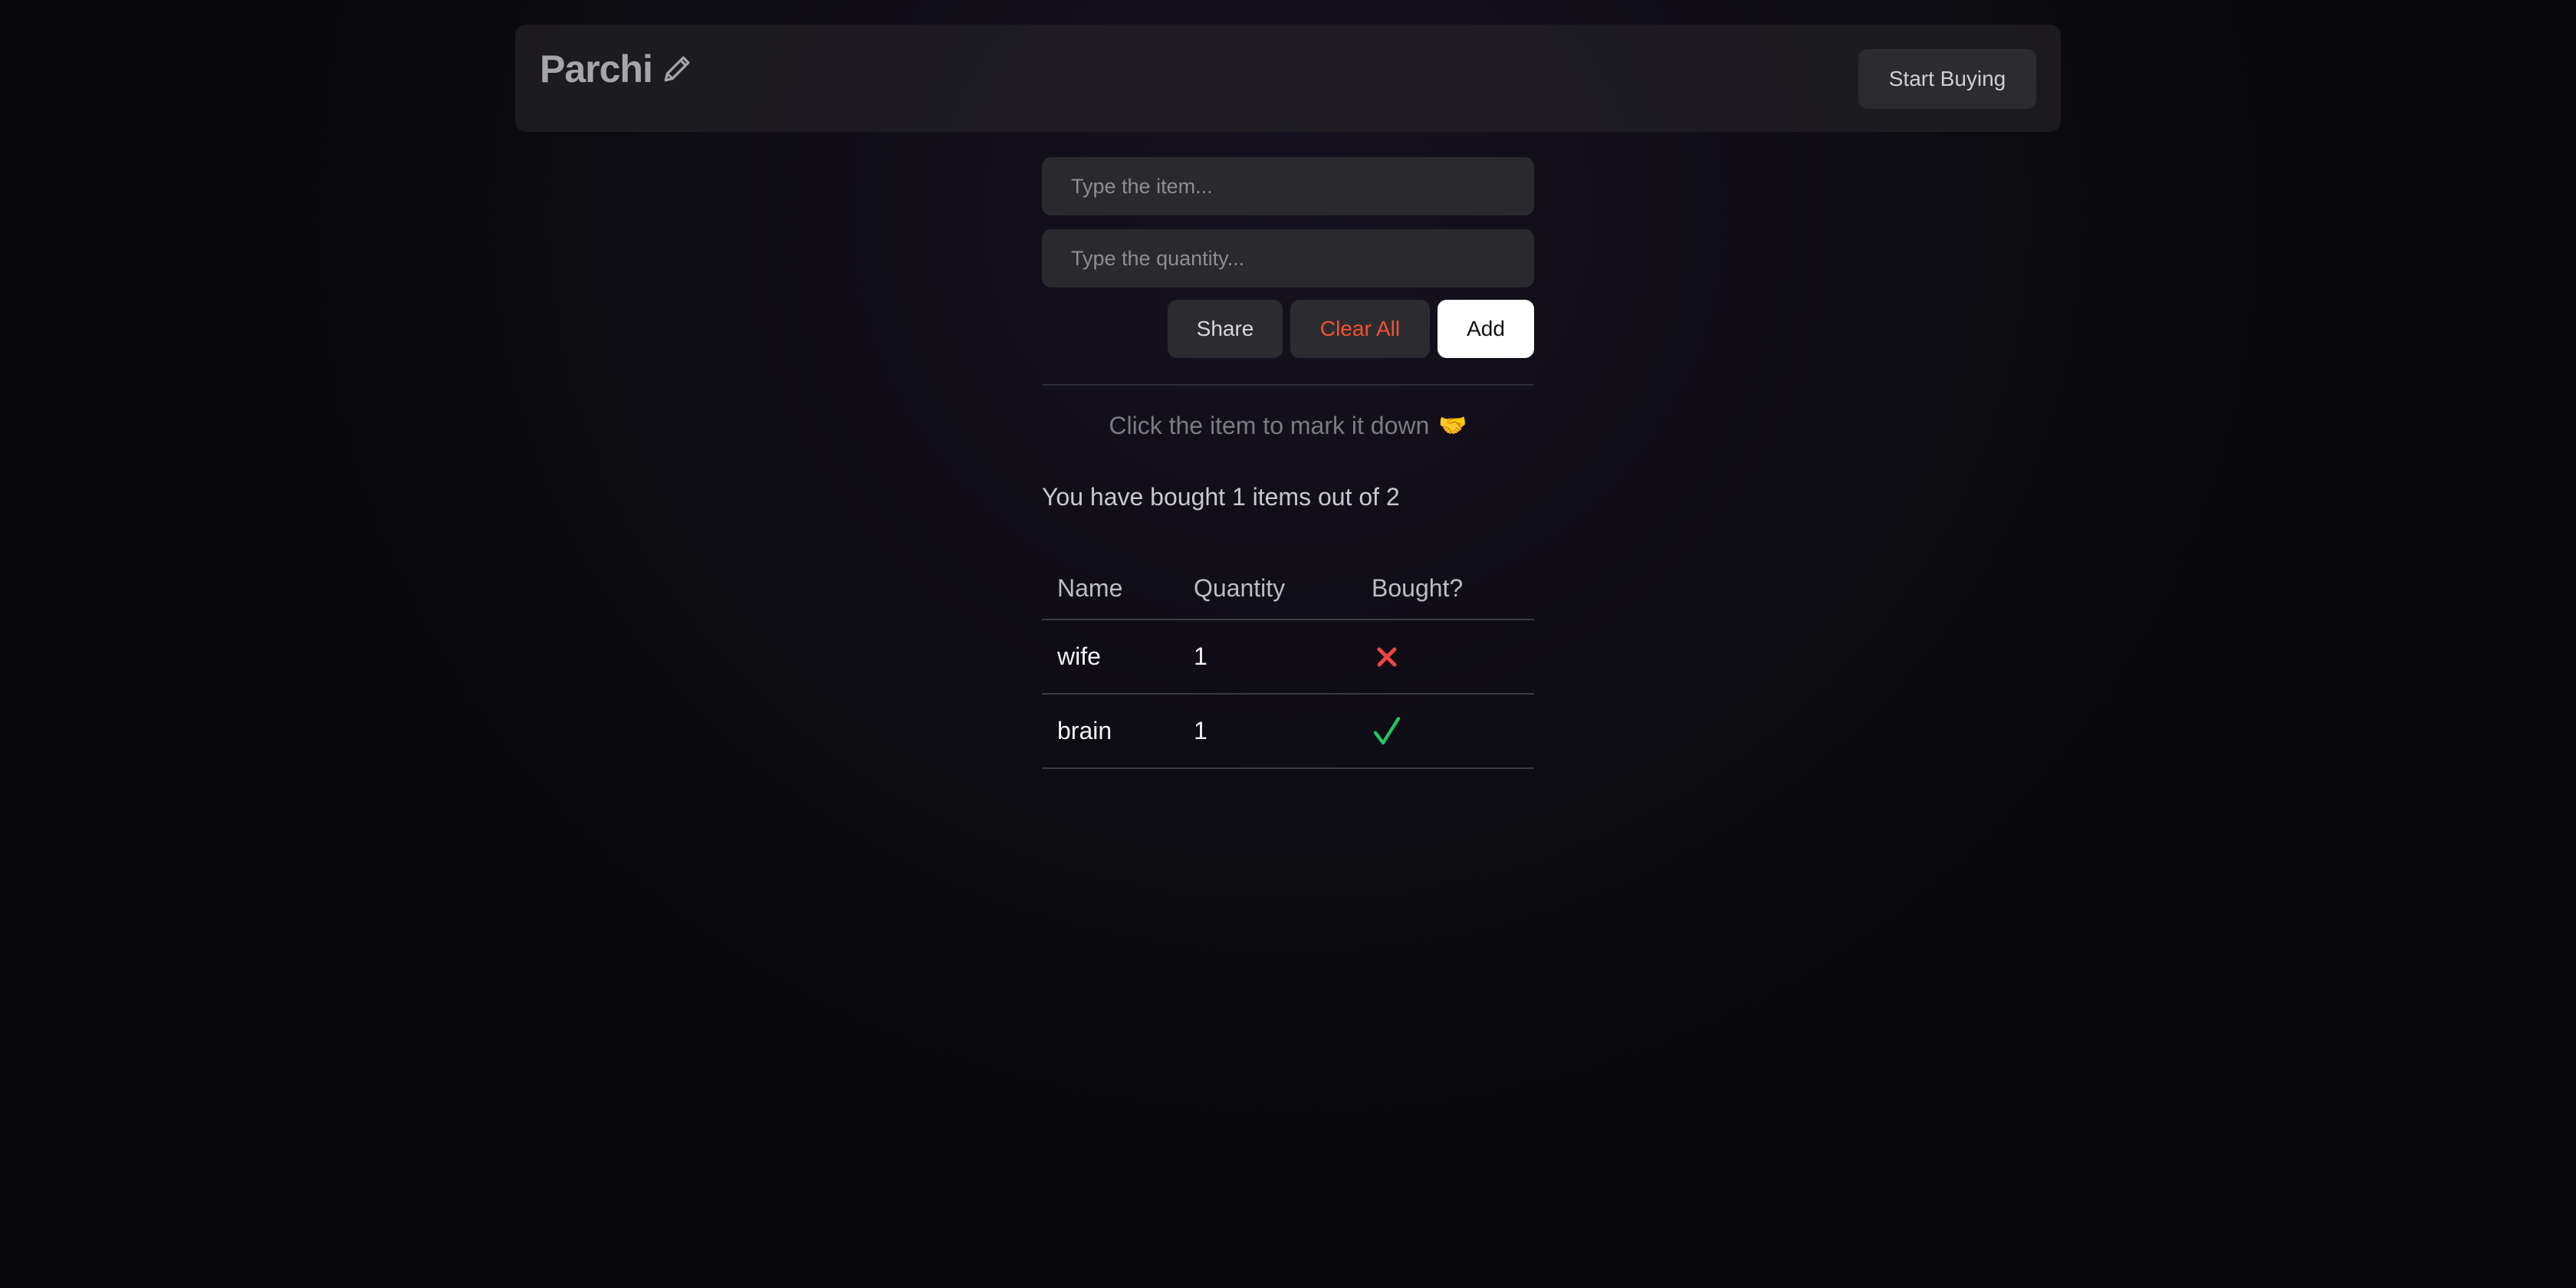 The height and width of the screenshot is (1288, 2576). What do you see at coordinates (677, 69) in the screenshot?
I see `pencil-icon` at bounding box center [677, 69].